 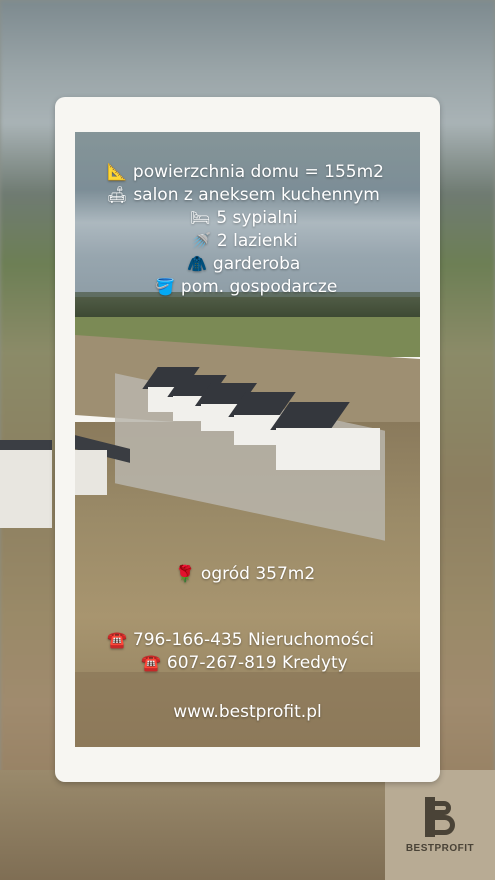 I want to click on feature-bedrooms: 🛏 5 sypialni, so click(x=244, y=218).